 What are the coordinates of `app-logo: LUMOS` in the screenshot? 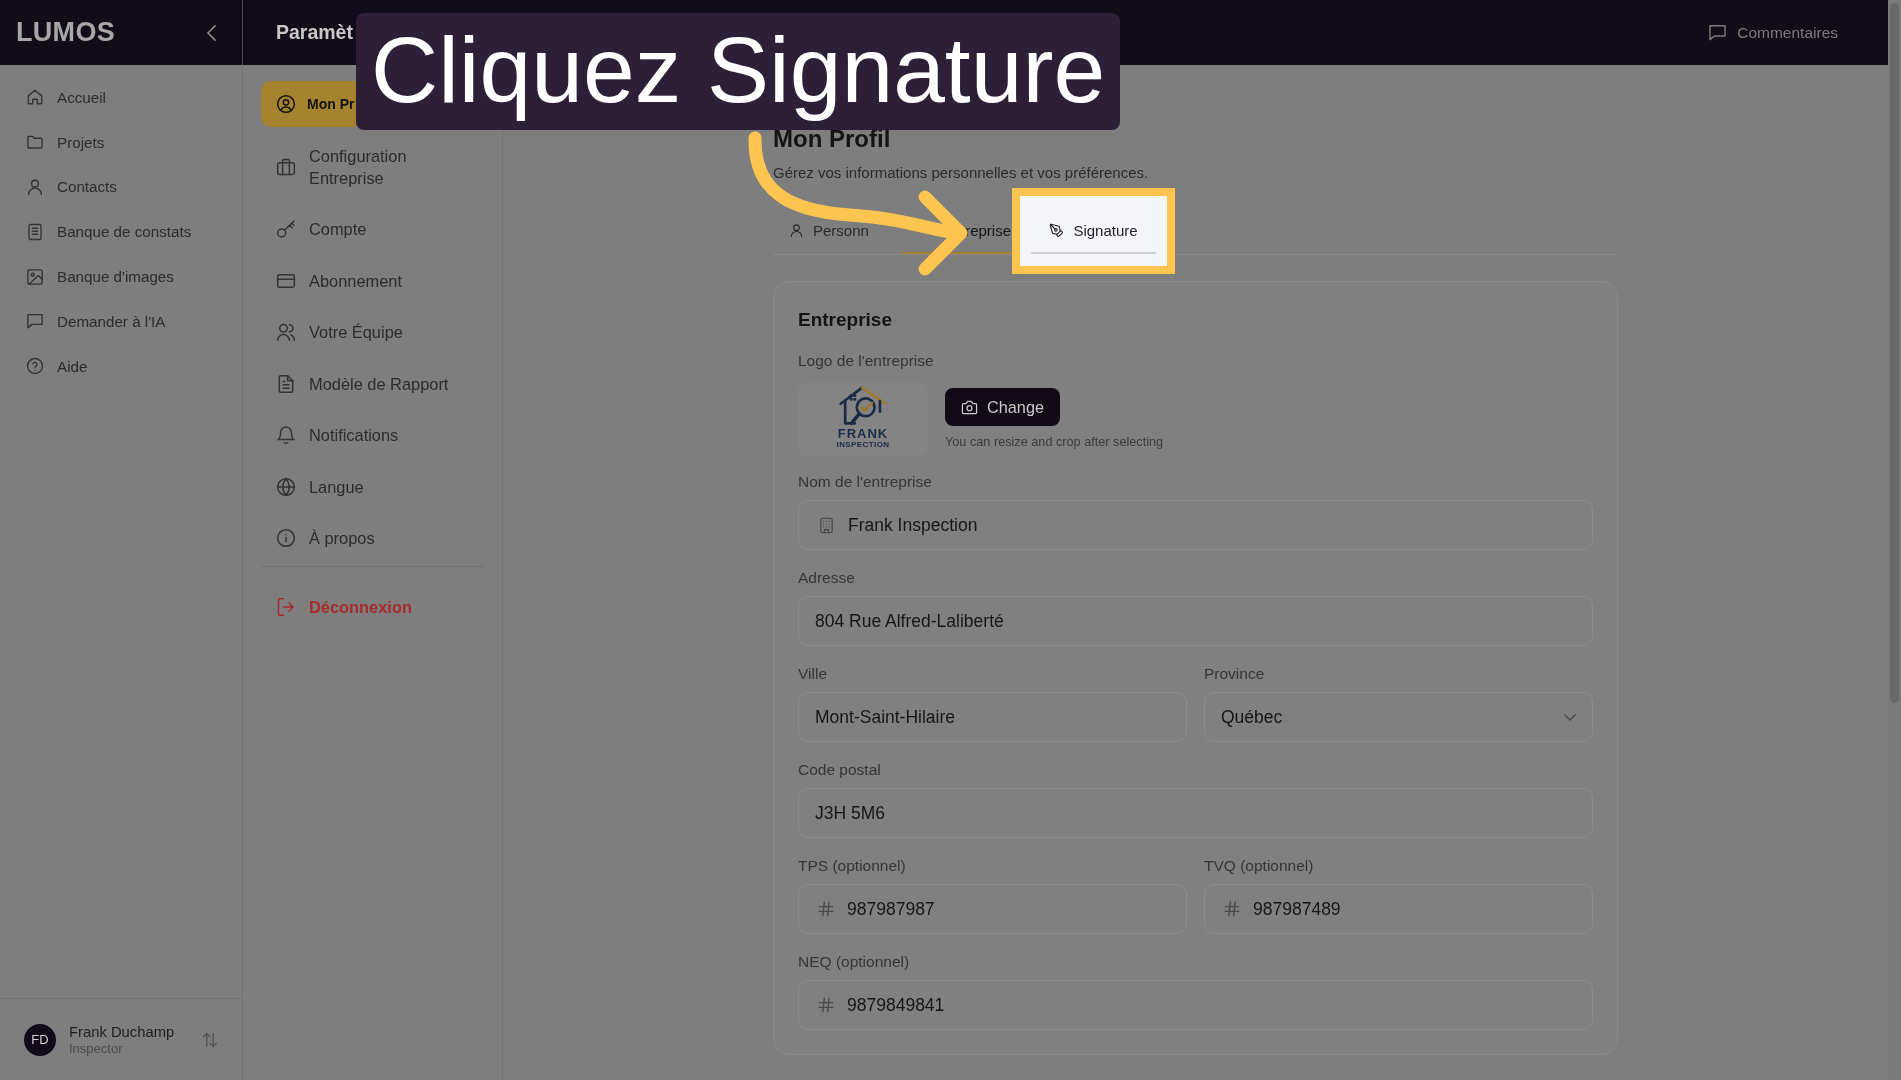 It's located at (65, 32).